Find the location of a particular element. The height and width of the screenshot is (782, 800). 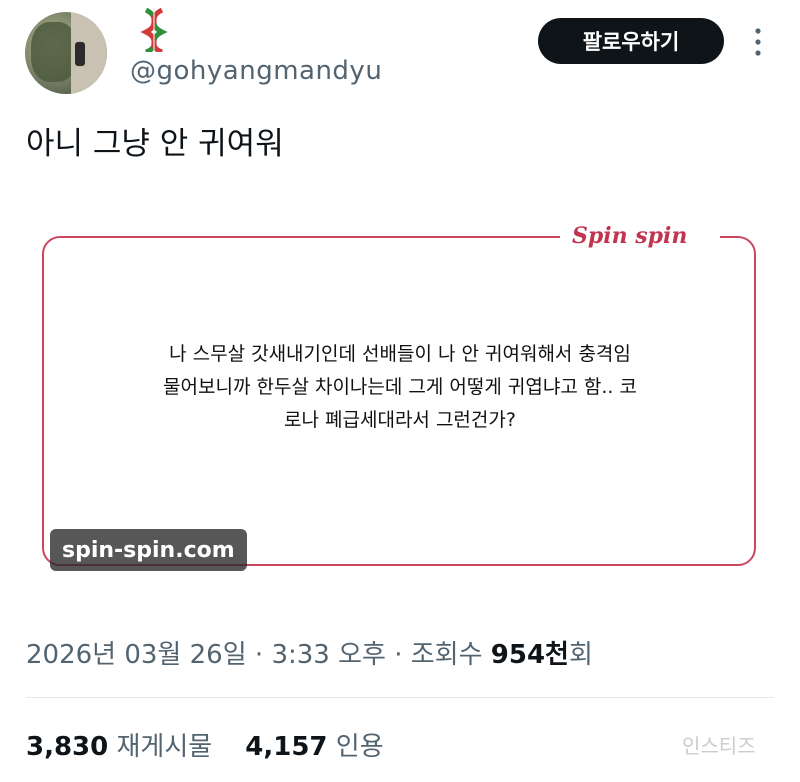

engagement-stats: 3,830 재게시물 4,157 인용 is located at coordinates (205, 744).